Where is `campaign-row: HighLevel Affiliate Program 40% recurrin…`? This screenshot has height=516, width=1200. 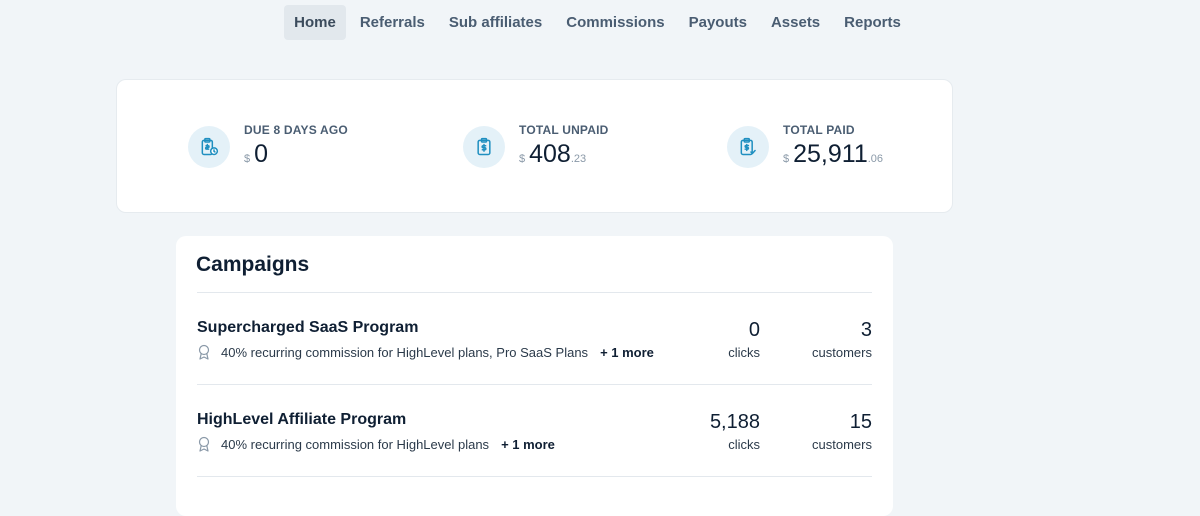 campaign-row: HighLevel Affiliate Program 40% recurrin… is located at coordinates (534, 441).